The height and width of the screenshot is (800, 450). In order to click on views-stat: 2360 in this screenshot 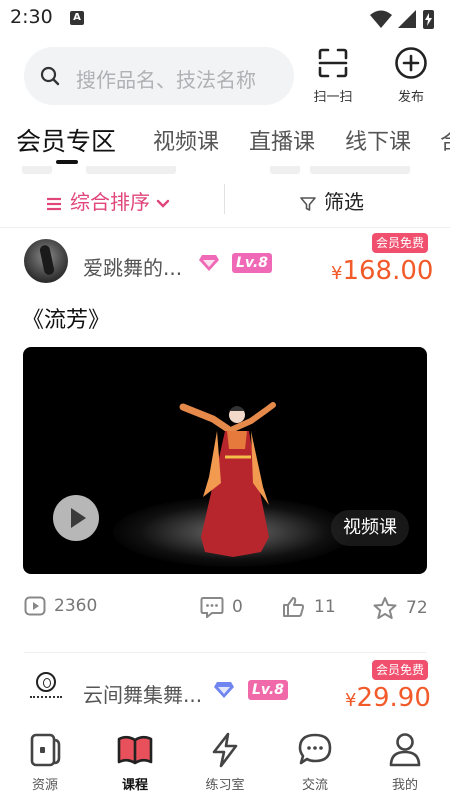, I will do `click(60, 613)`.